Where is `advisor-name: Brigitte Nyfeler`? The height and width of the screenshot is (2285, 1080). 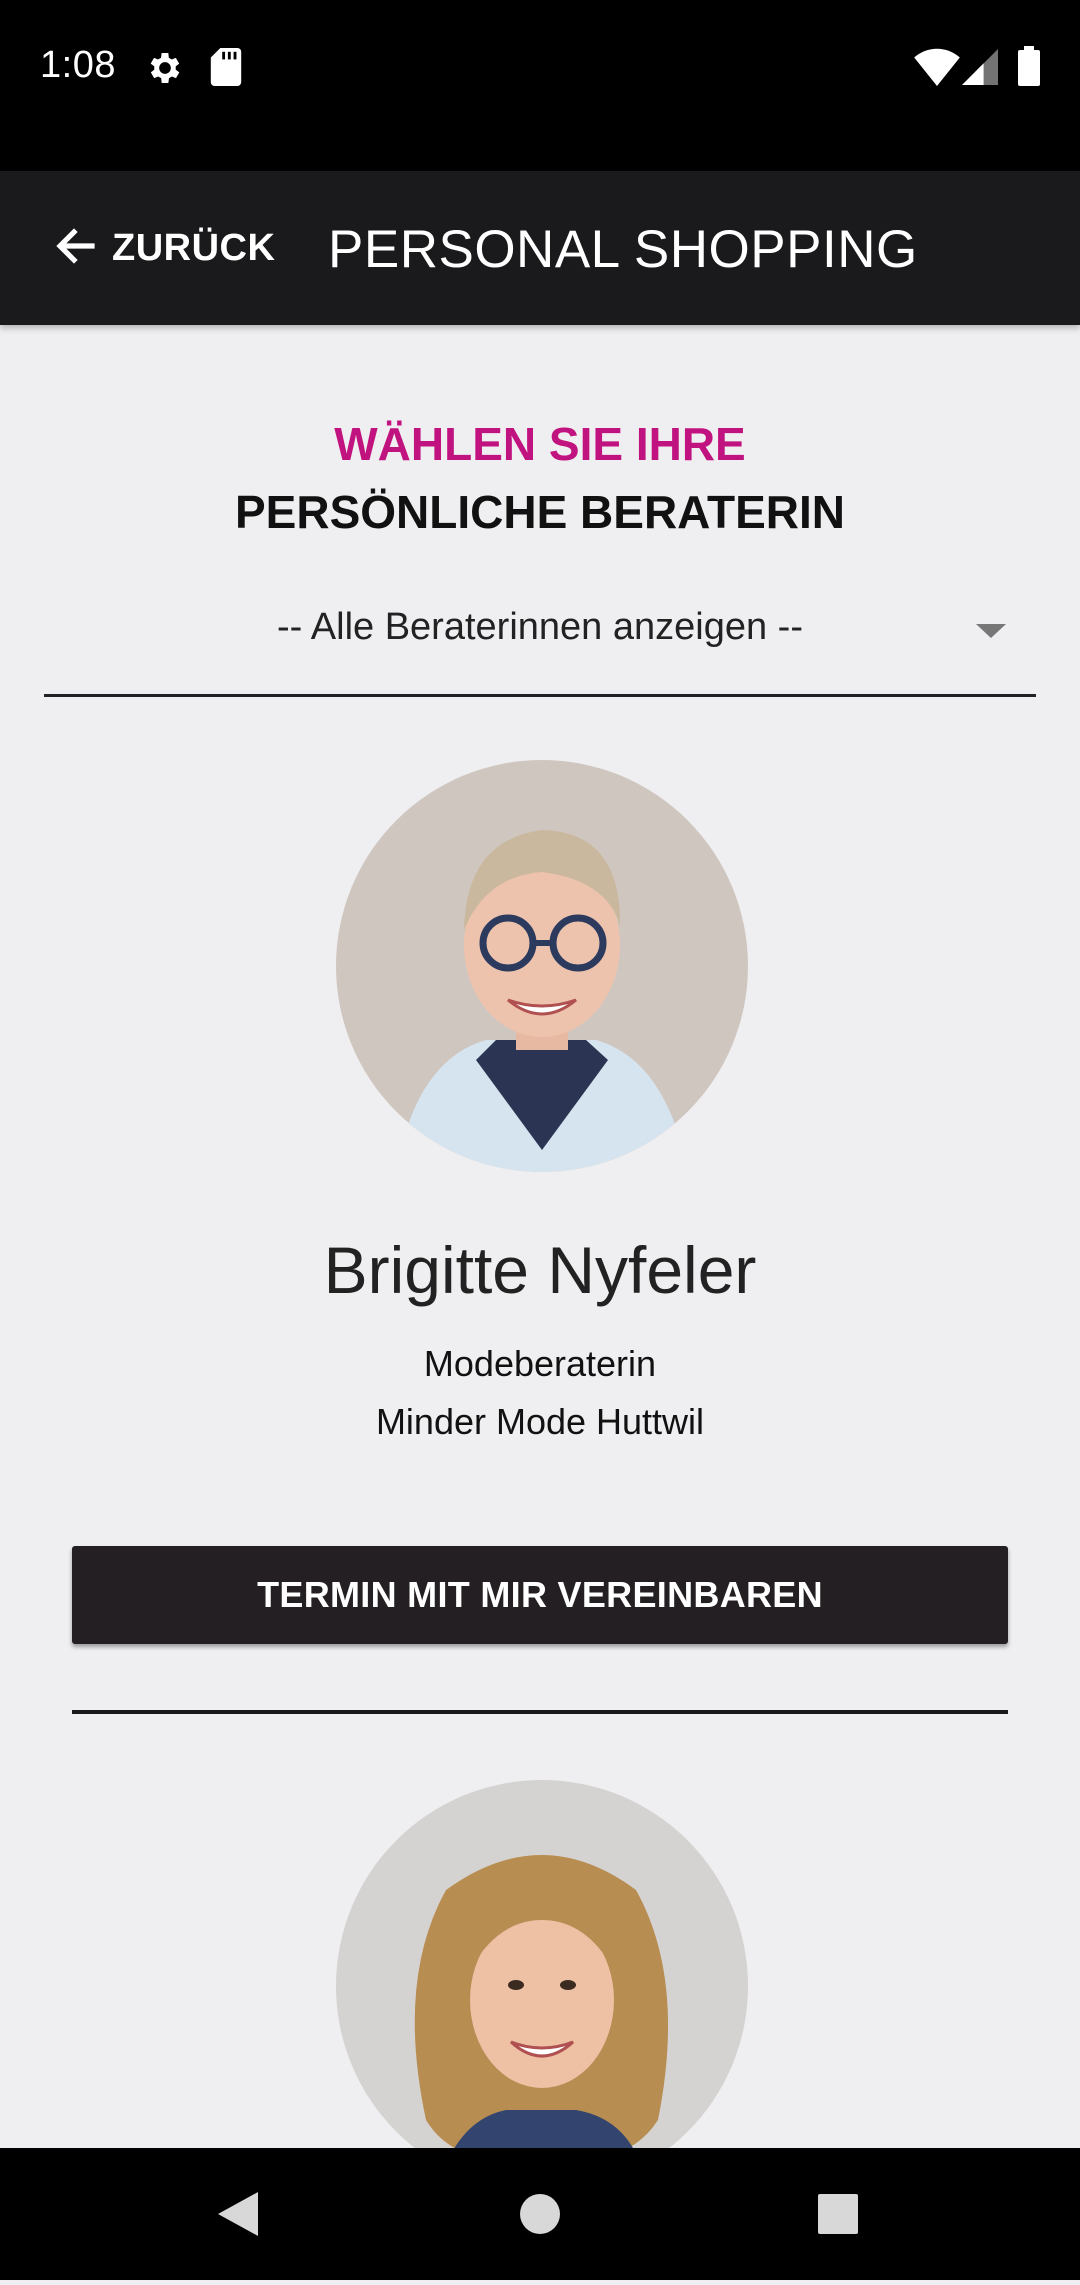
advisor-name: Brigitte Nyfeler is located at coordinates (540, 1270).